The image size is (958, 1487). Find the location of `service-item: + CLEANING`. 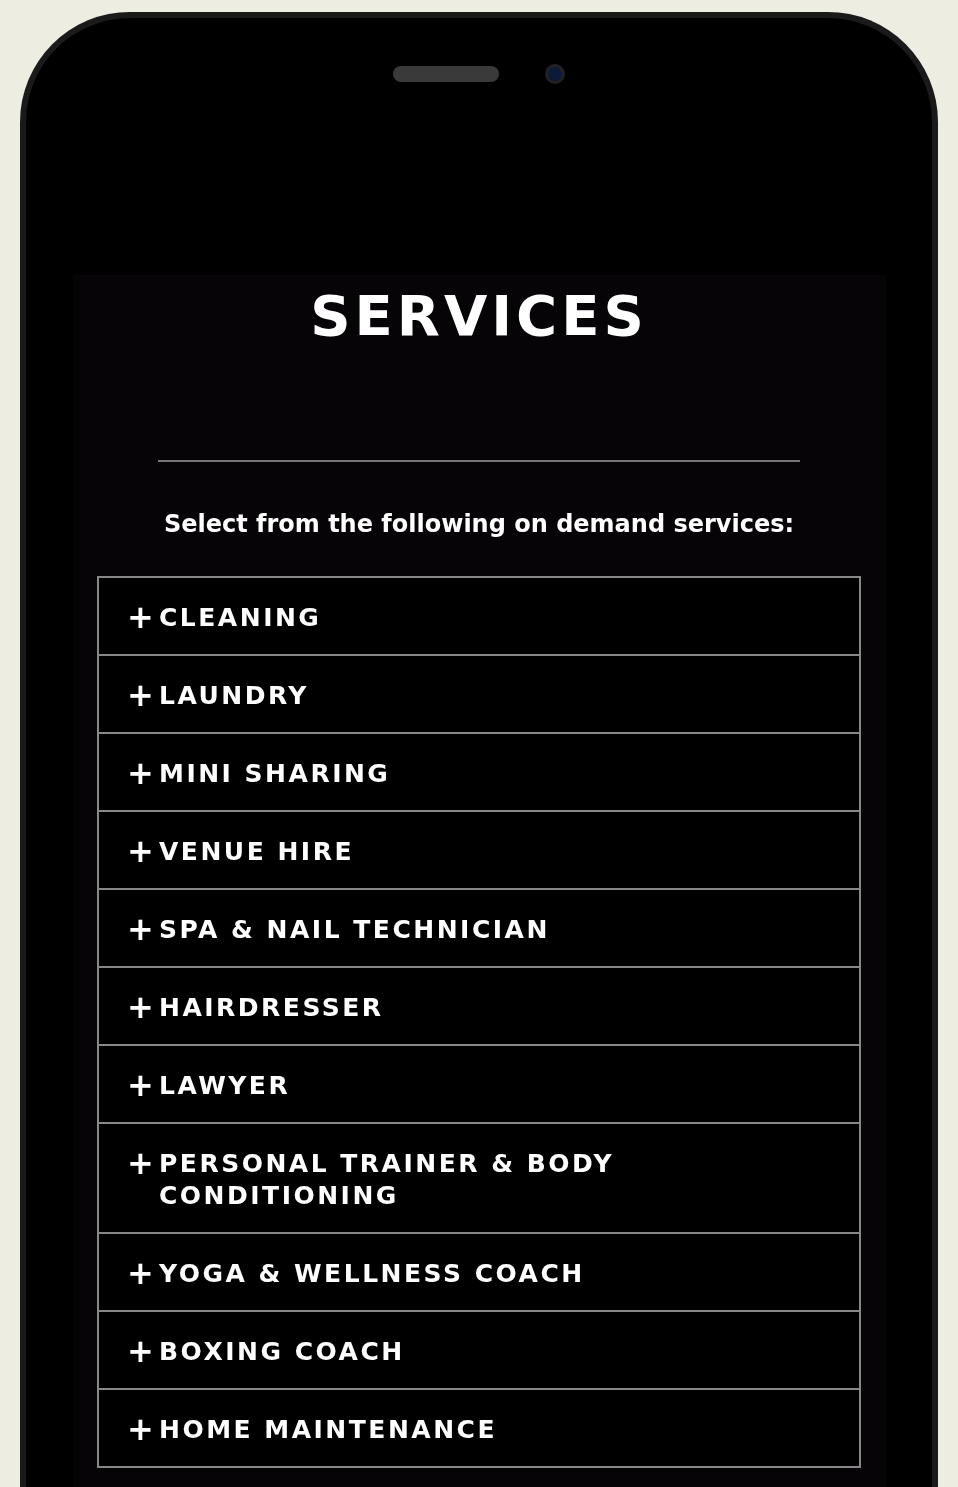

service-item: + CLEANING is located at coordinates (479, 617).